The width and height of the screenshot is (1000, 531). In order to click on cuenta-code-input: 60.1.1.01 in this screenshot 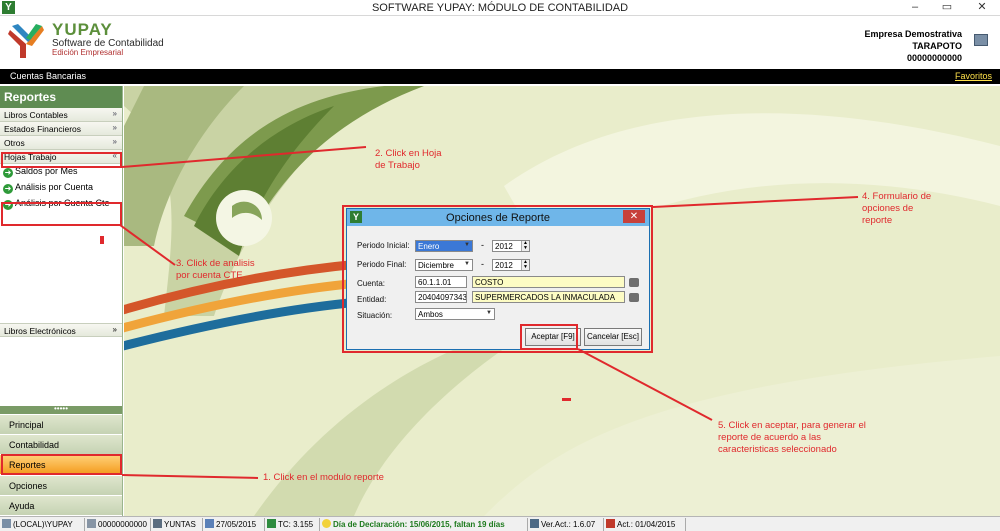, I will do `click(441, 282)`.